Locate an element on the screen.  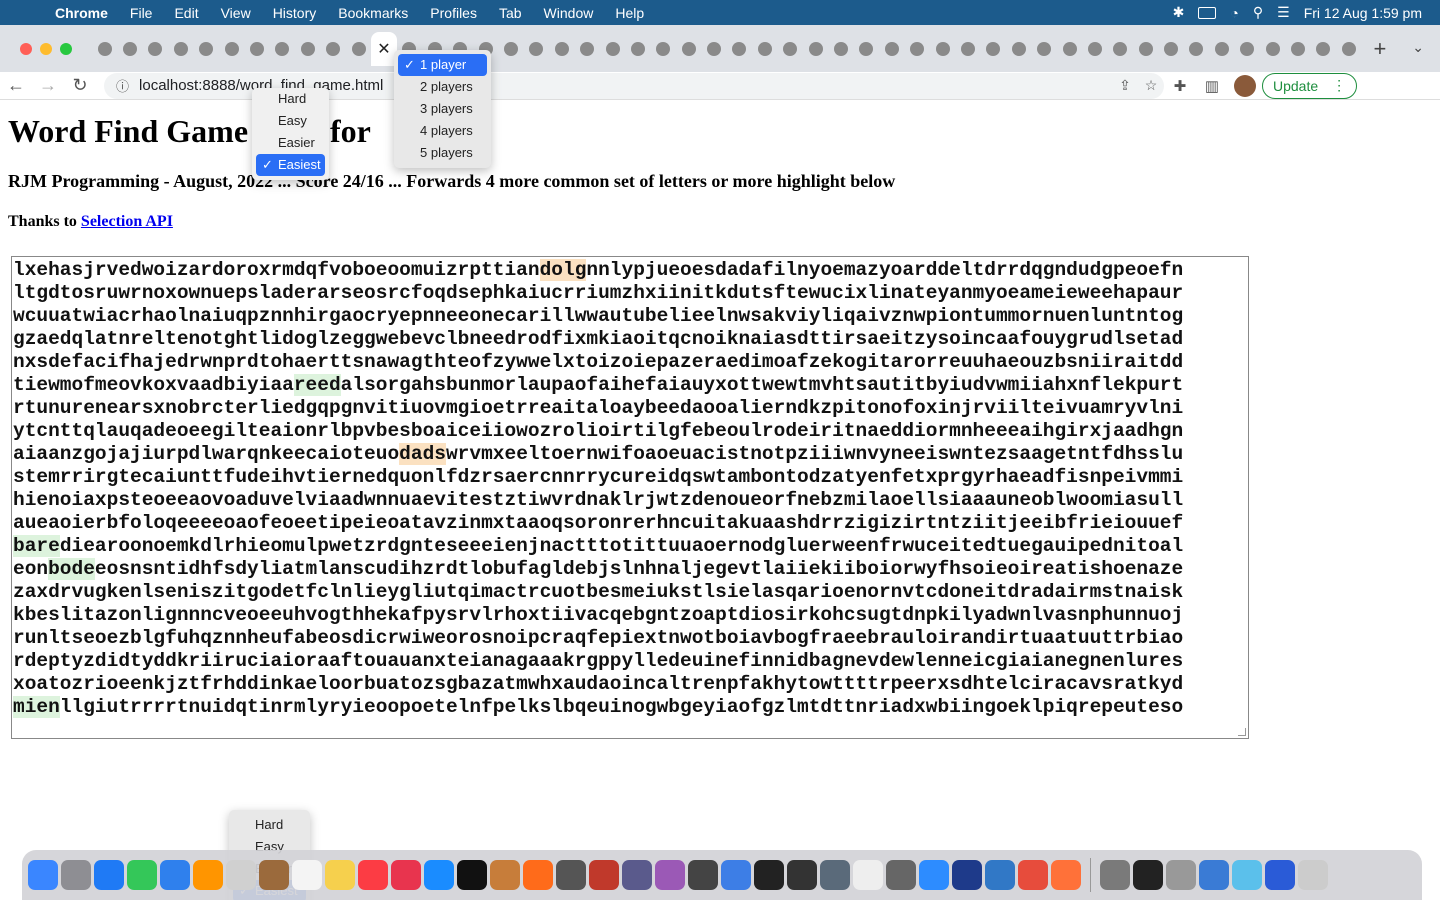
active-tab: ✕ is located at coordinates (384, 48).